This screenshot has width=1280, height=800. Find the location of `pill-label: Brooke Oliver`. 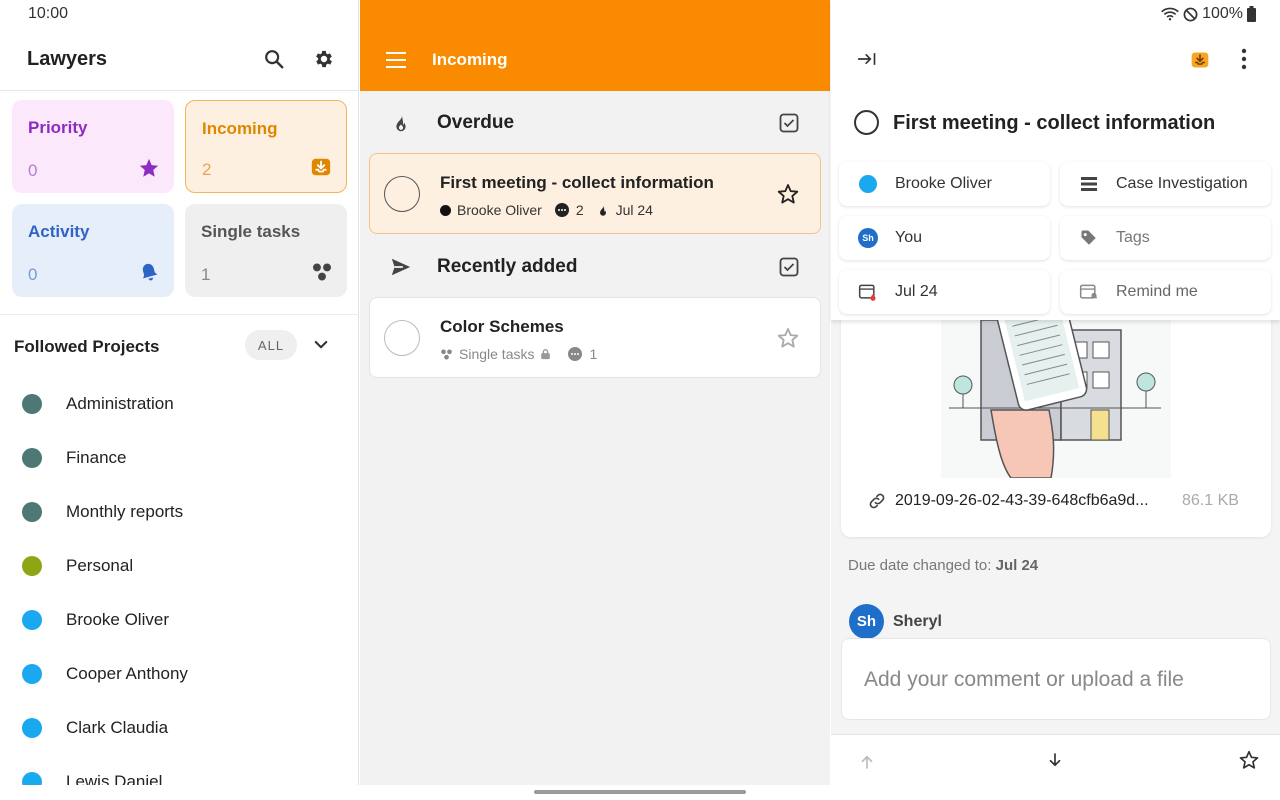

pill-label: Brooke Oliver is located at coordinates (943, 183).